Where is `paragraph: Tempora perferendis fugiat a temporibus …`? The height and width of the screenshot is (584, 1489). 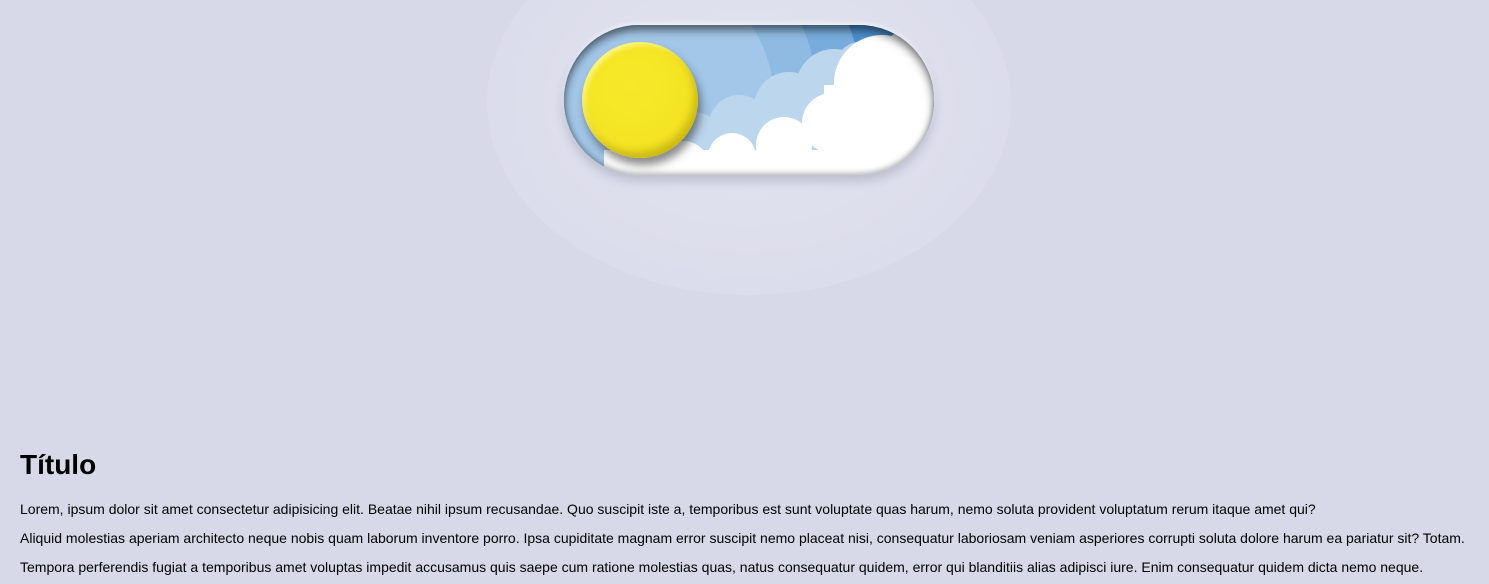
paragraph: Tempora perferendis fugiat a temporibus … is located at coordinates (722, 567).